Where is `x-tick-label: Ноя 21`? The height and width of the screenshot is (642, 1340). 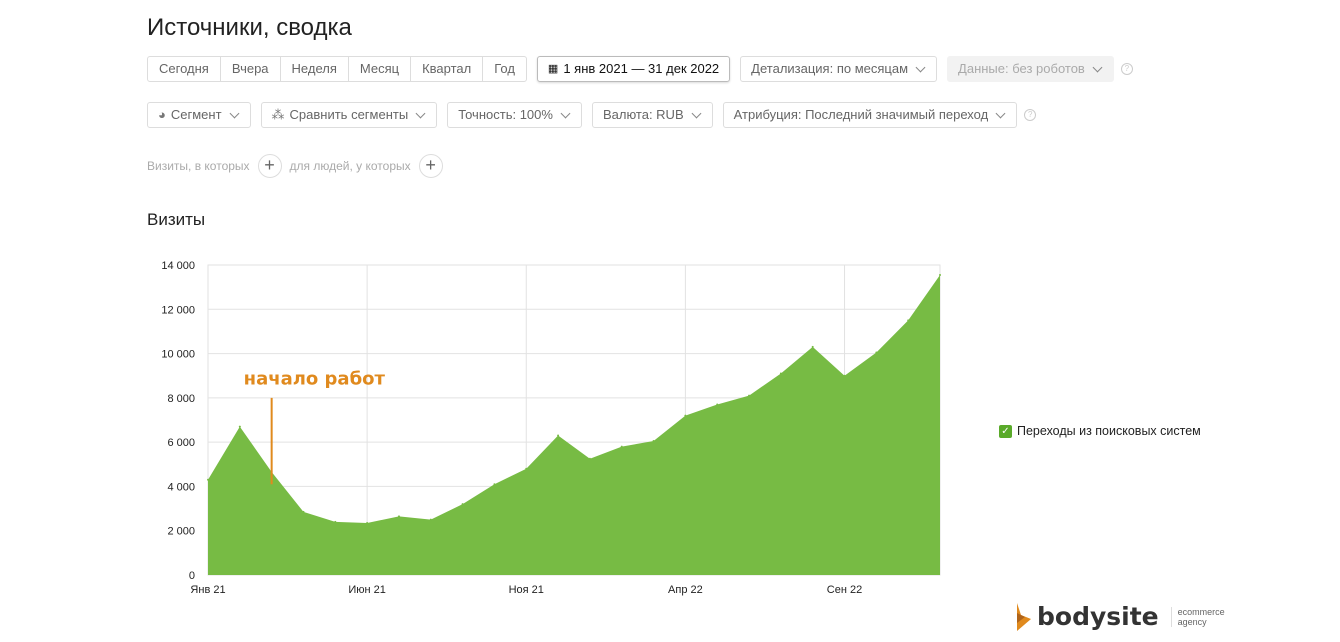 x-tick-label: Ноя 21 is located at coordinates (526, 590).